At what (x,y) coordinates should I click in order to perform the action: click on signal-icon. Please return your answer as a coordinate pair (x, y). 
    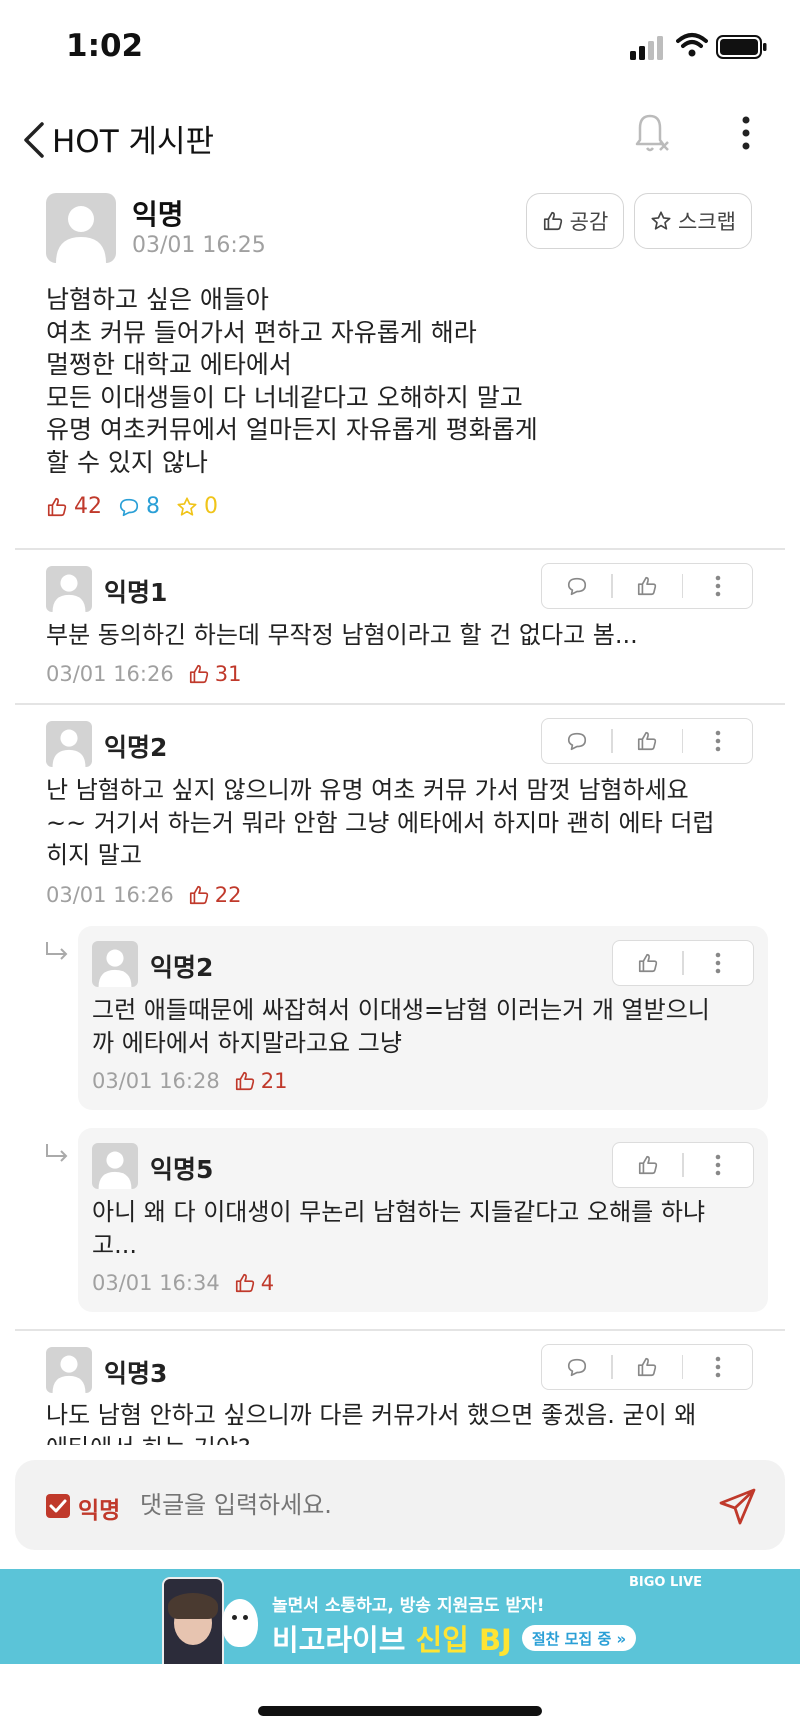
    Looking at the image, I should click on (646, 48).